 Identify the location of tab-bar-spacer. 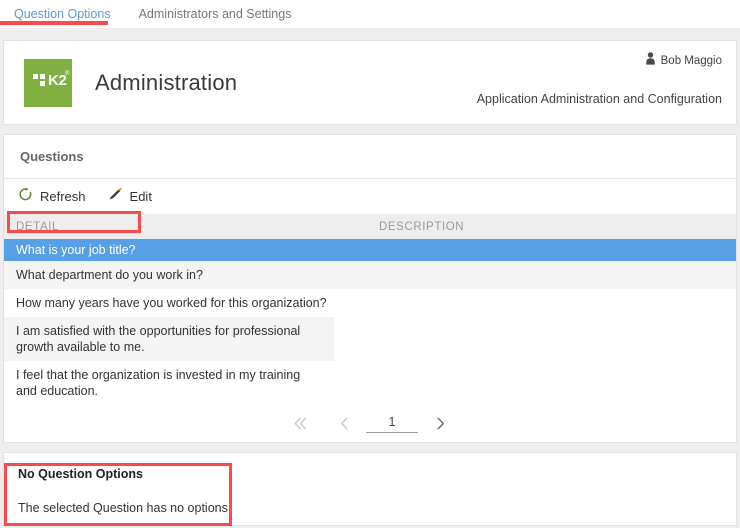
(370, 34).